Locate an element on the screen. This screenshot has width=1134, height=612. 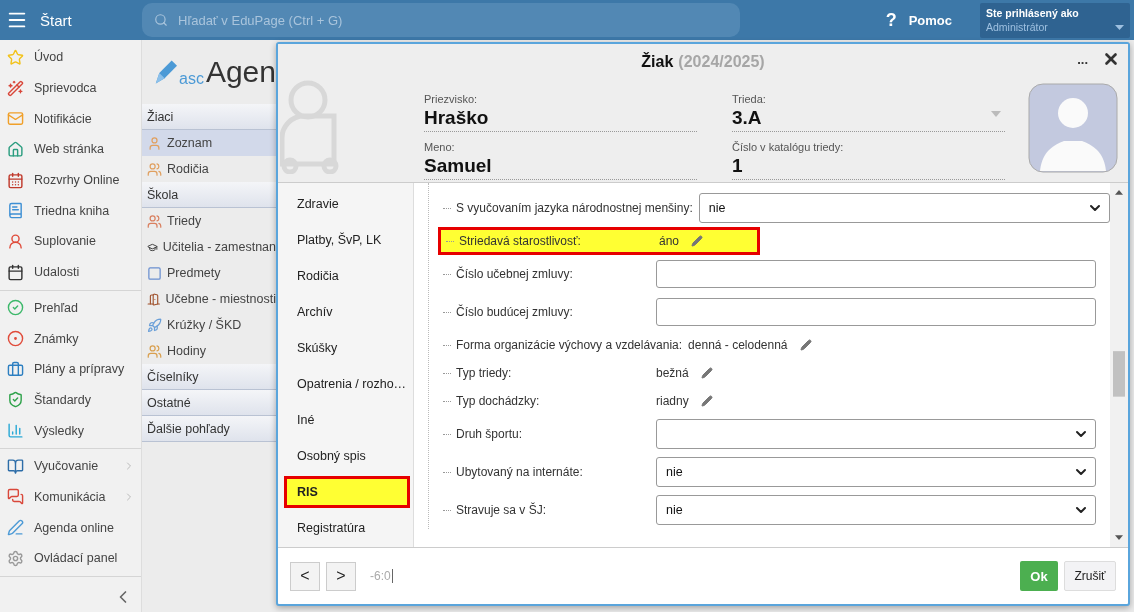
sidebar-item: Výsledky is located at coordinates (70, 430).